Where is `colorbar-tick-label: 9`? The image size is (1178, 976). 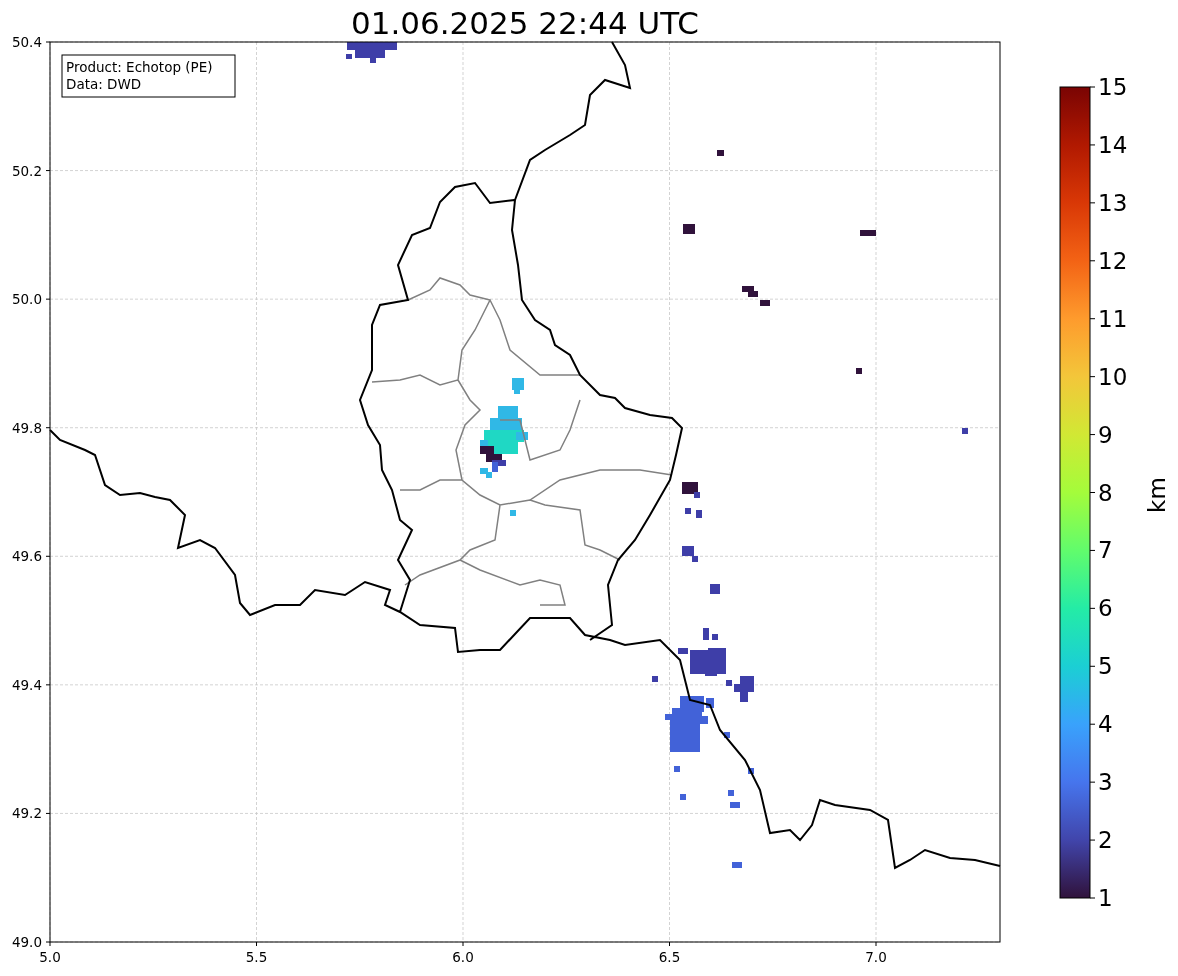 colorbar-tick-label: 9 is located at coordinates (1105, 434).